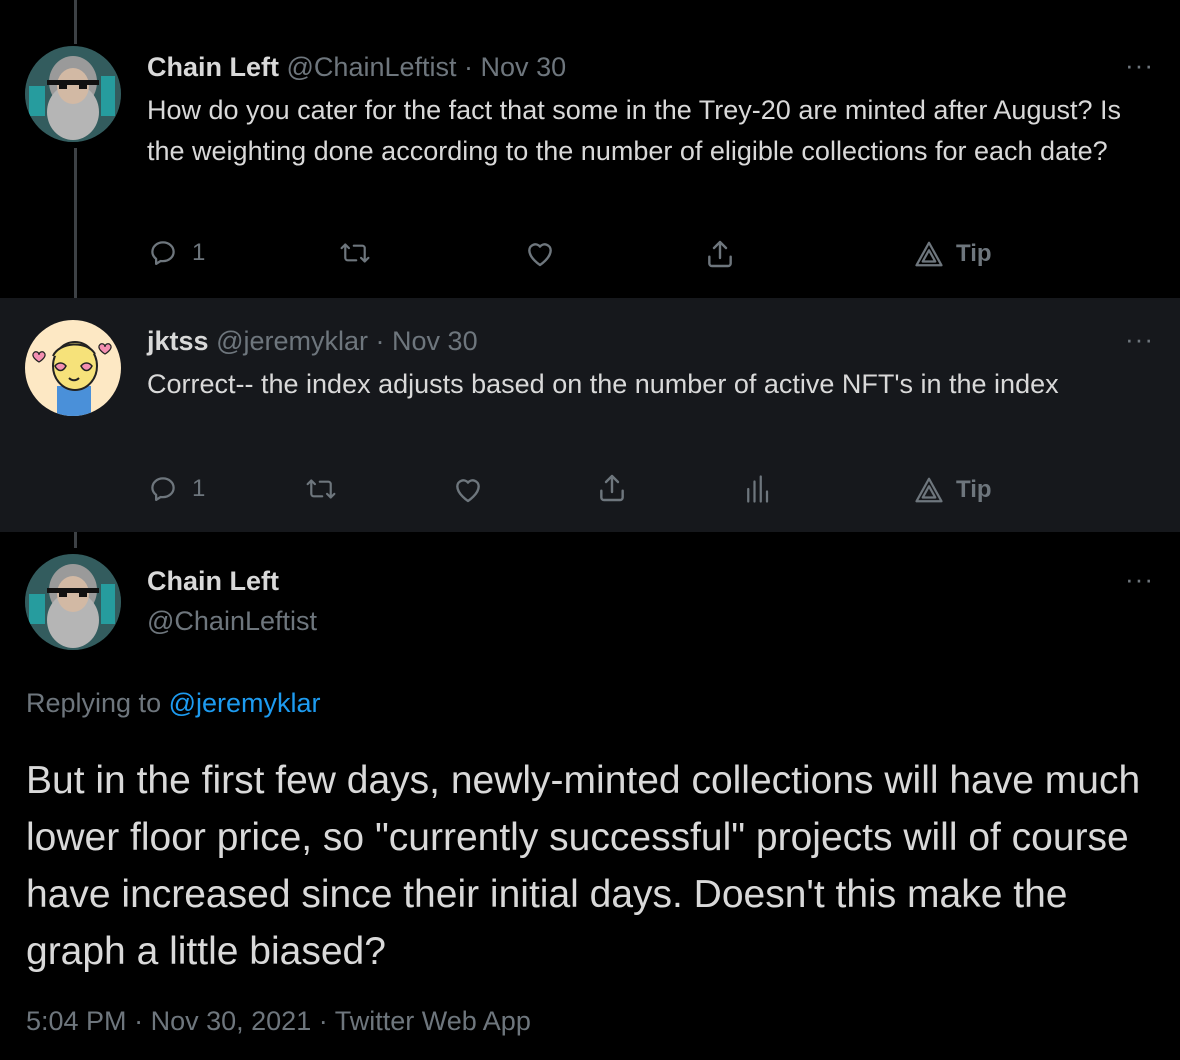 Image resolution: width=1180 pixels, height=1060 pixels. I want to click on analytics-icon, so click(758, 489).